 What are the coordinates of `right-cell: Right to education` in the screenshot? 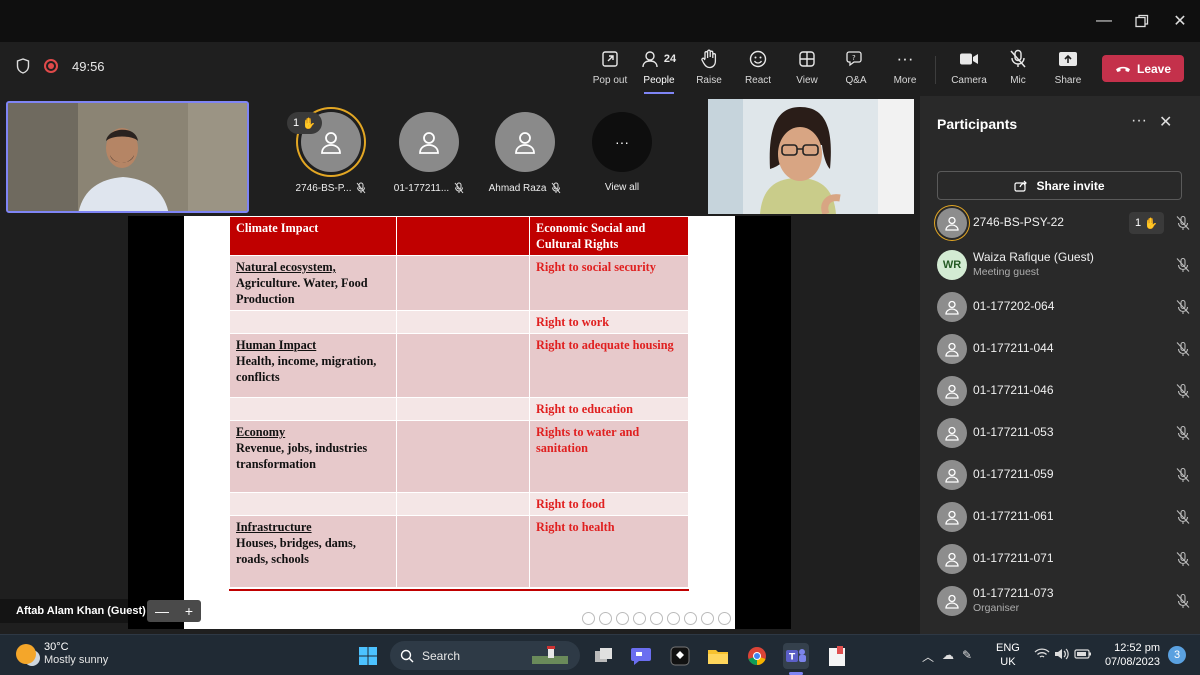 It's located at (609, 409).